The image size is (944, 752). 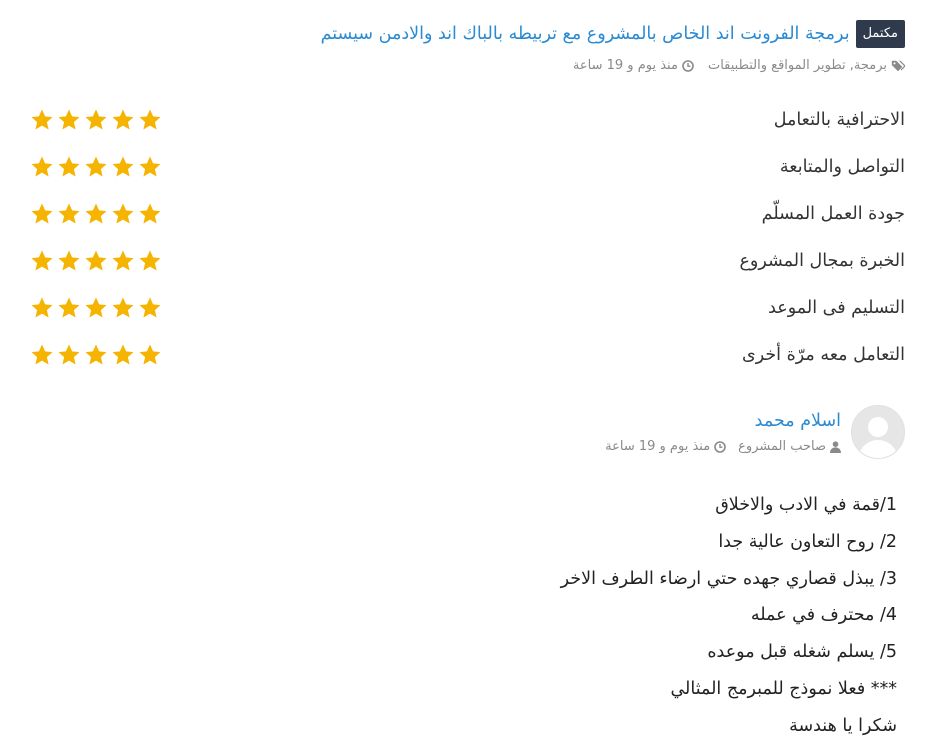 What do you see at coordinates (842, 166) in the screenshot?
I see `rating-label: التواصل والمتابعة` at bounding box center [842, 166].